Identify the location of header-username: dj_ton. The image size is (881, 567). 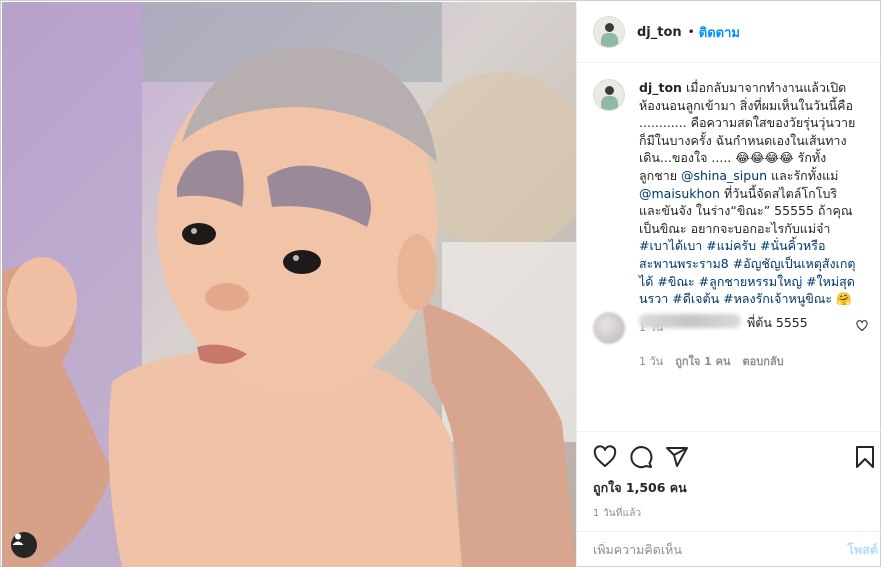
(659, 32).